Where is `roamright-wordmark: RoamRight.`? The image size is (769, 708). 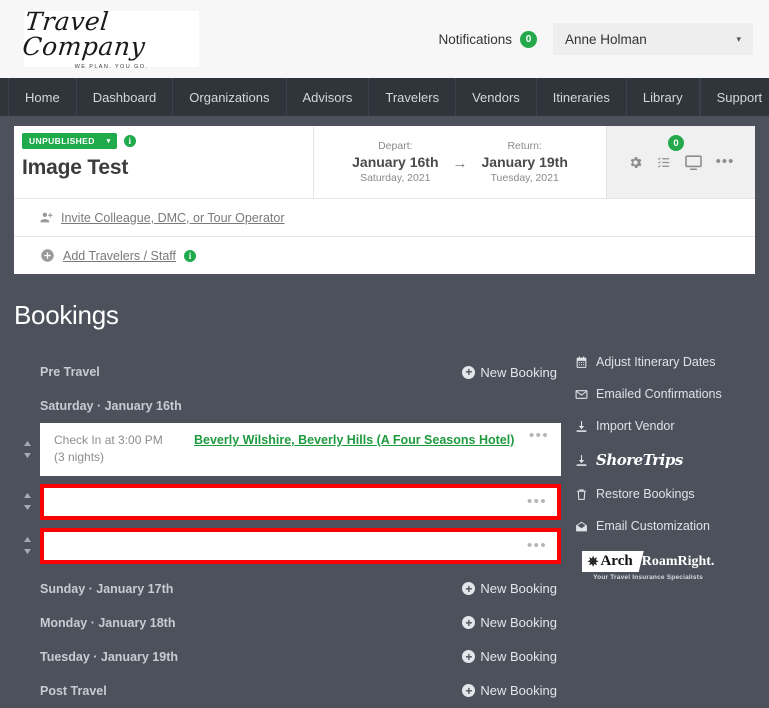 roamright-wordmark: RoamRight. is located at coordinates (678, 561).